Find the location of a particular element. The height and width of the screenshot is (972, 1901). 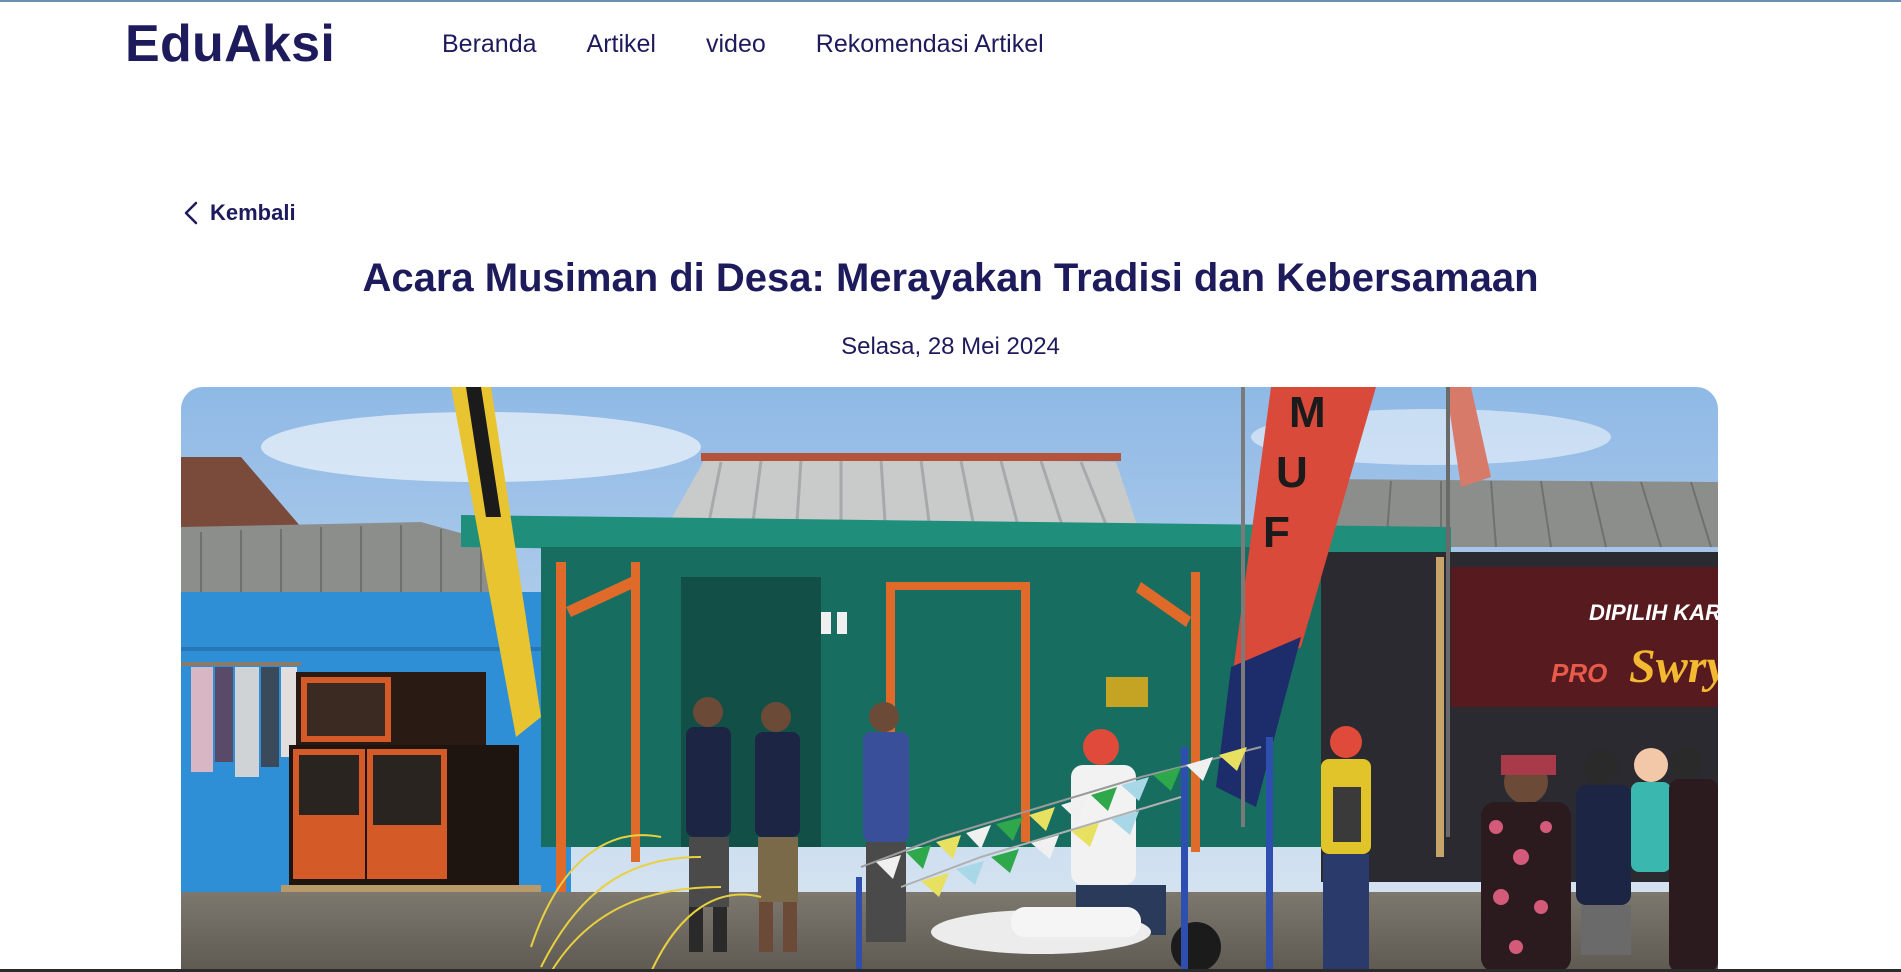

banner-text-line3: Swry is located at coordinates (1673, 666).